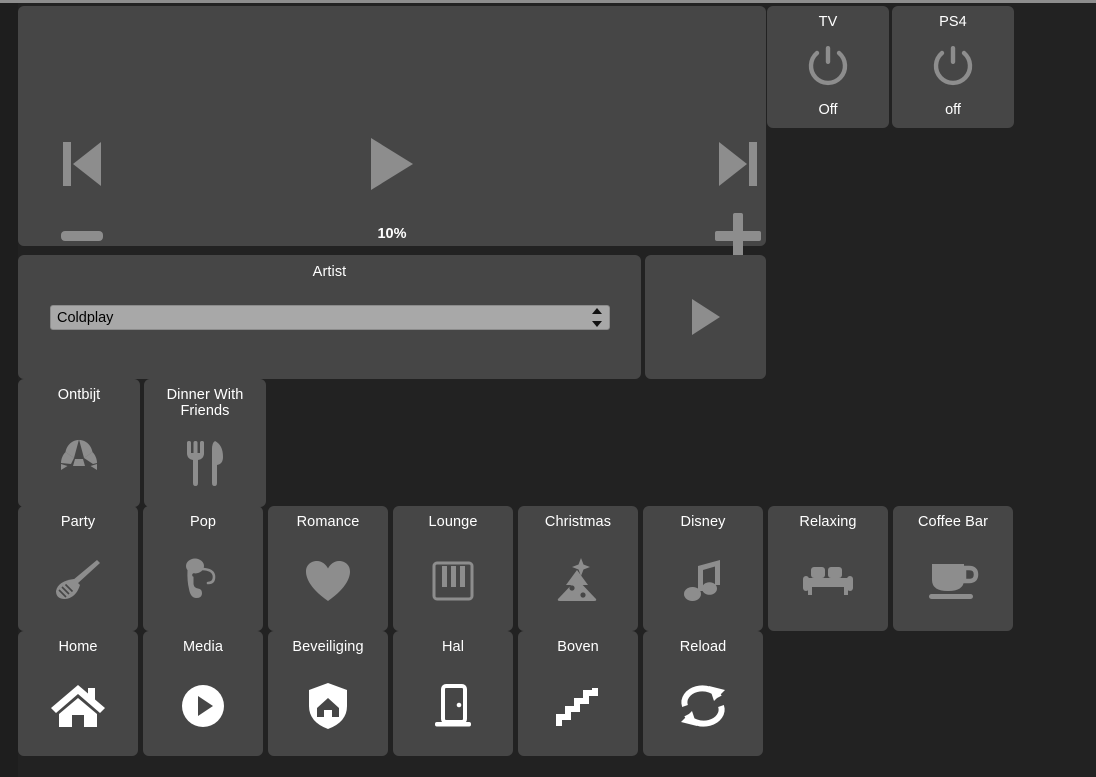 Image resolution: width=1096 pixels, height=777 pixels. I want to click on tile-relaxing-icon-slot, so click(828, 581).